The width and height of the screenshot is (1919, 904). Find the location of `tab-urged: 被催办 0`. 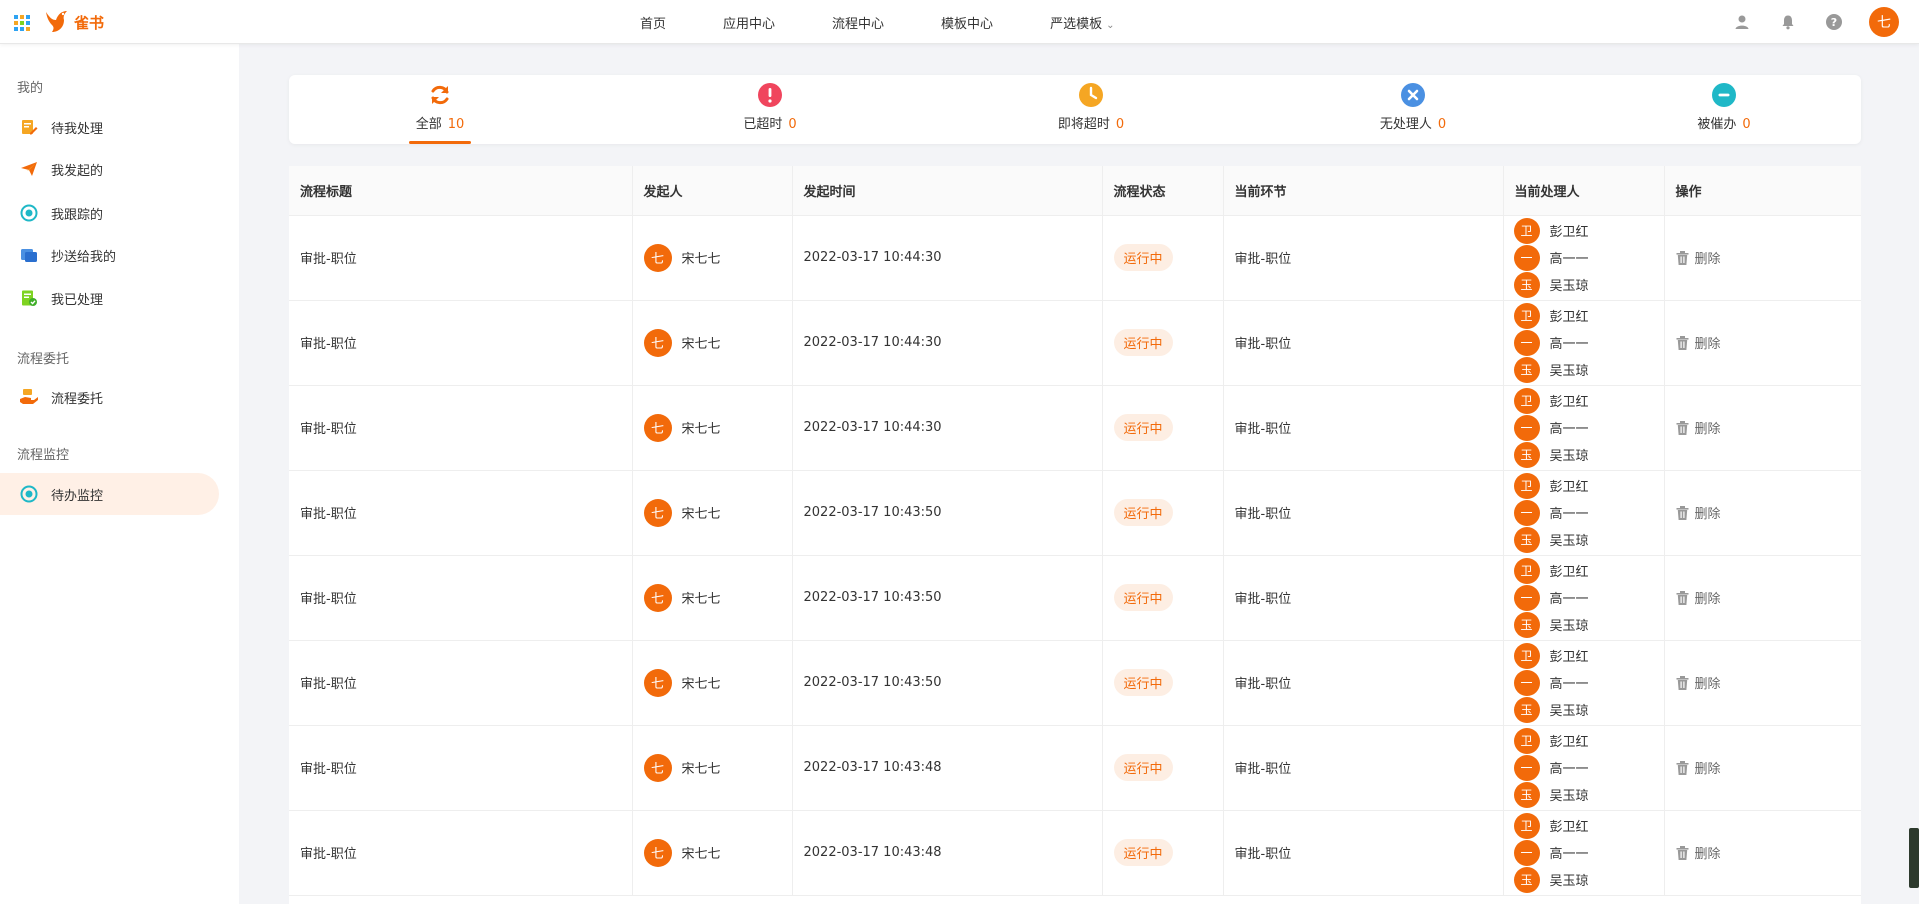

tab-urged: 被催办 0 is located at coordinates (1724, 109).